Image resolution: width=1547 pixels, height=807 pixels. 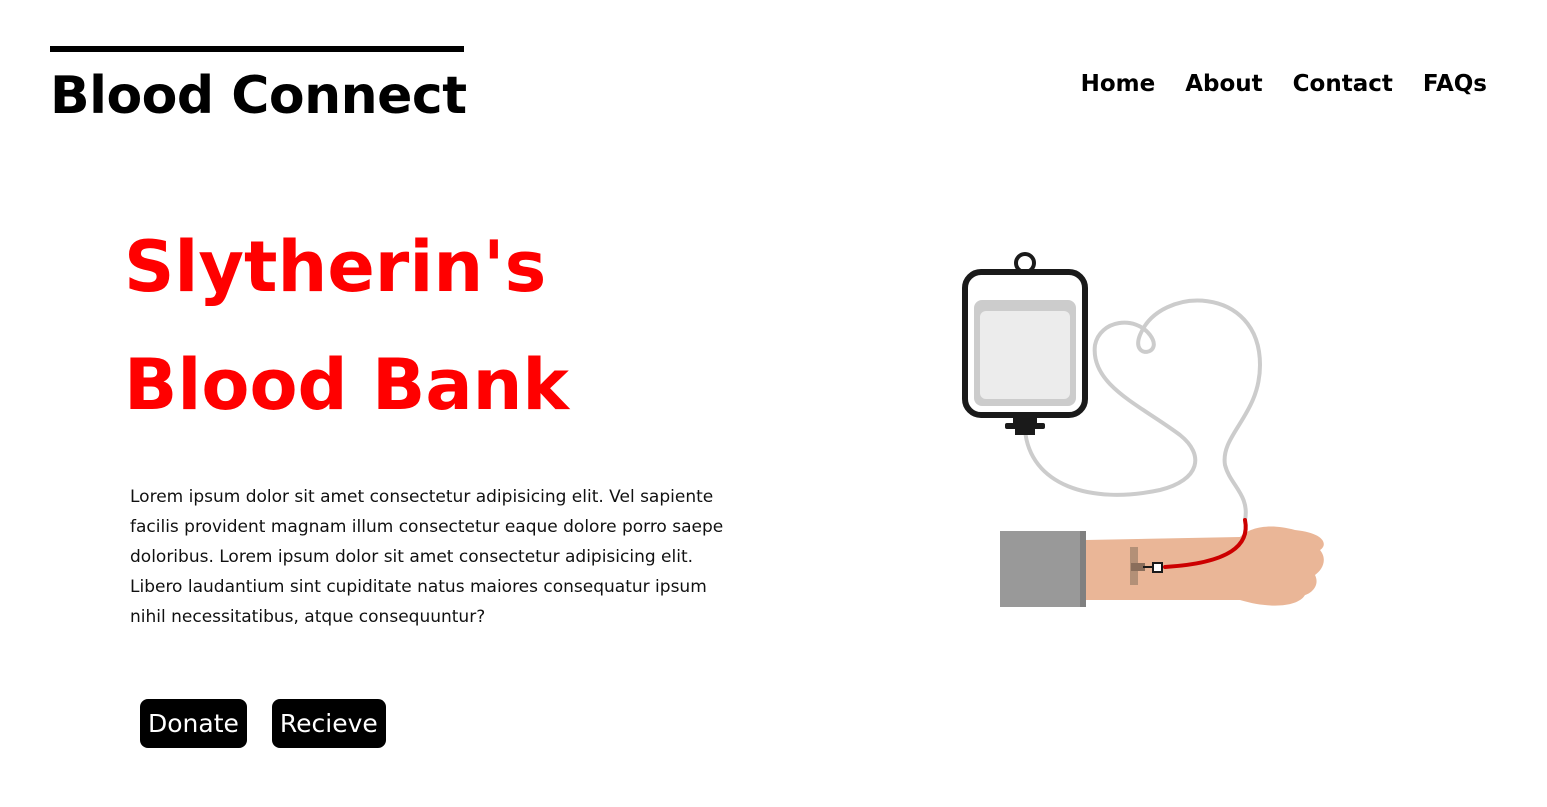 What do you see at coordinates (1284, 84) in the screenshot?
I see `main-nav: Home About Contact FAQs` at bounding box center [1284, 84].